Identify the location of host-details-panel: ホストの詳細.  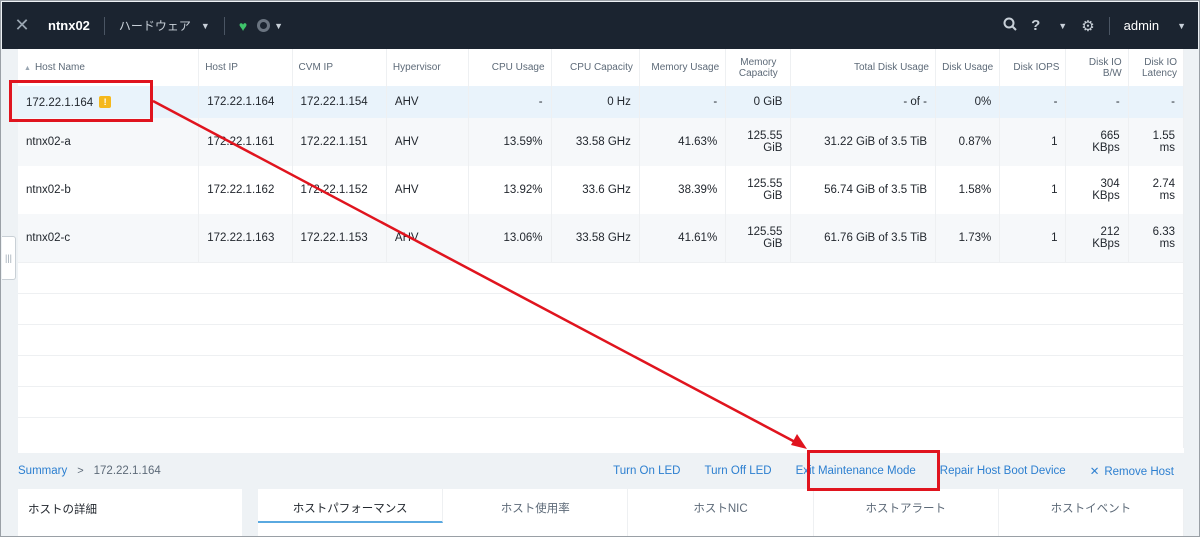
(130, 512).